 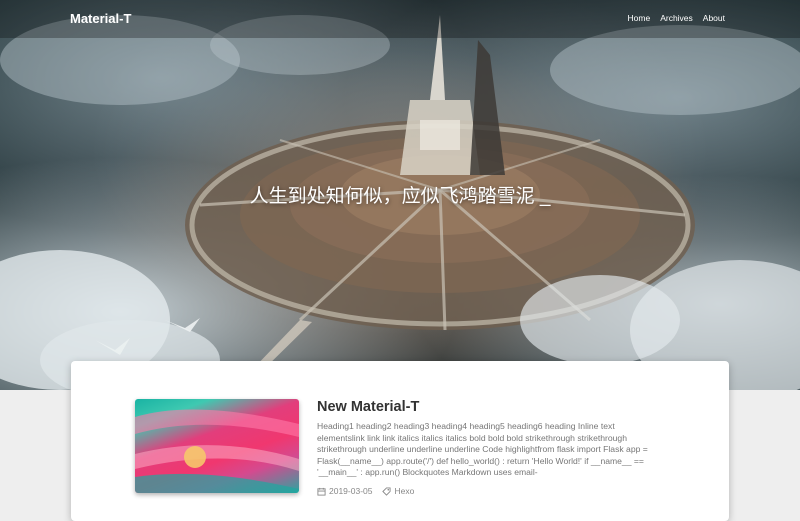 What do you see at coordinates (400, 196) in the screenshot?
I see `hero-slogan: 人生到处知何似，应似飞鸿踏雪泥 _` at bounding box center [400, 196].